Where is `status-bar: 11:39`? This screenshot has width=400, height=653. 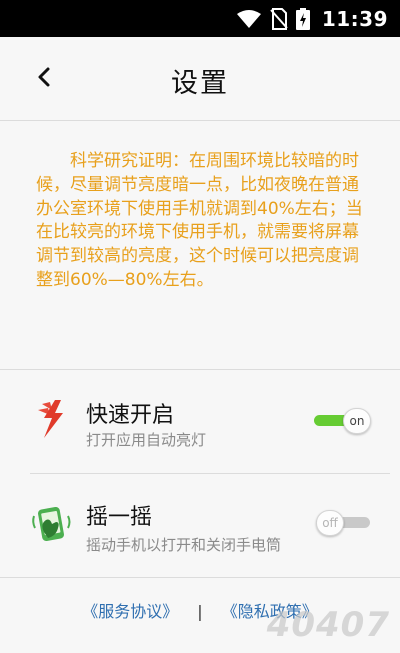 status-bar: 11:39 is located at coordinates (200, 18).